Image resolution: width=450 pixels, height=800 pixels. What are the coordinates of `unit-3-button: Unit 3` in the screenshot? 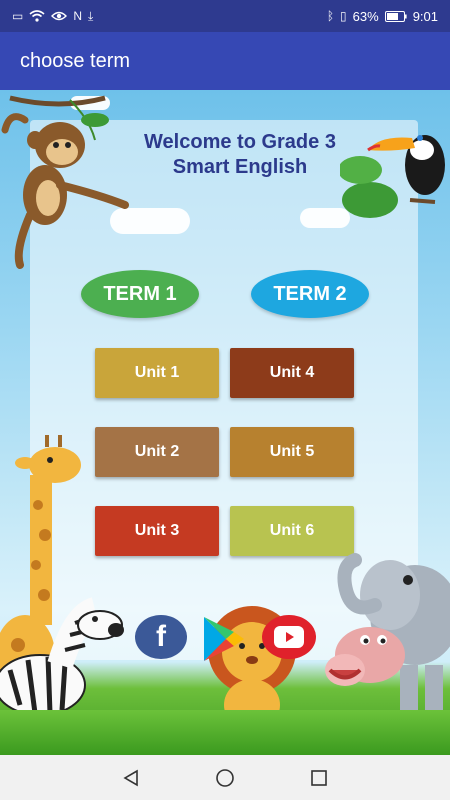 It's located at (157, 531).